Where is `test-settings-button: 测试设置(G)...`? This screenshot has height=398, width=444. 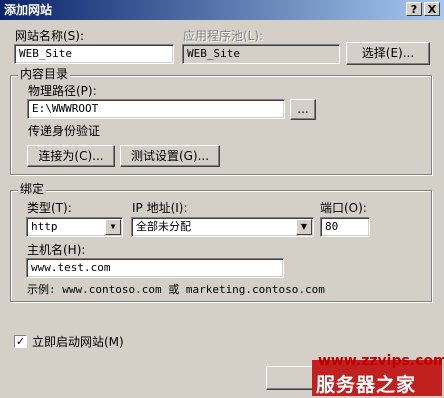 test-settings-button: 测试设置(G)... is located at coordinates (170, 156).